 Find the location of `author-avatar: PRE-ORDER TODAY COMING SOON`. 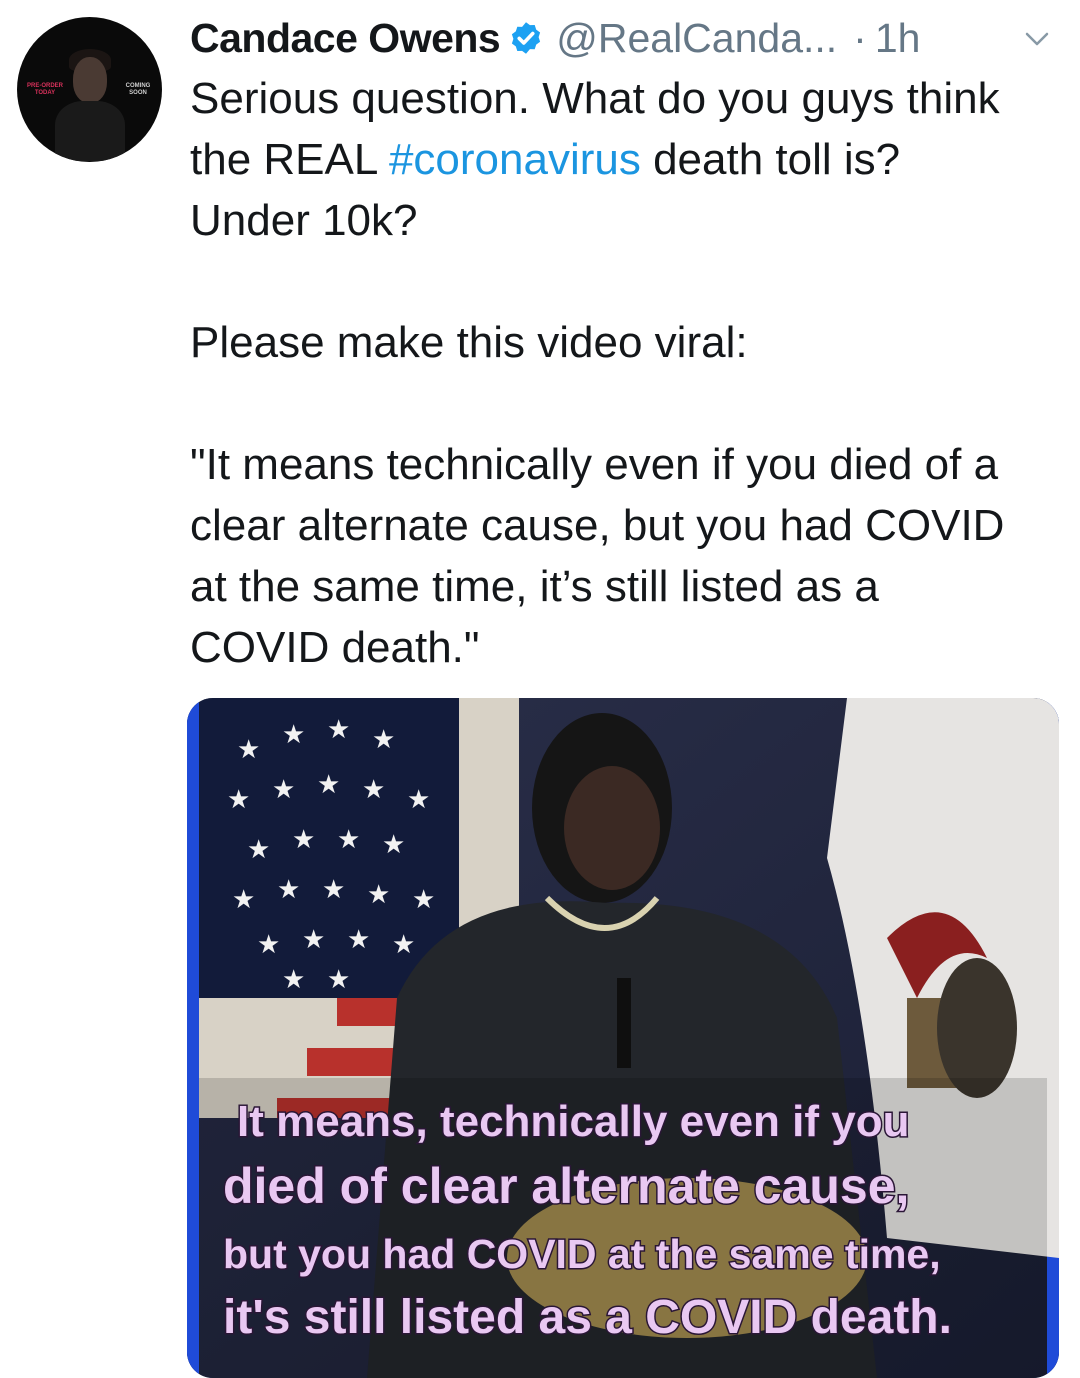

author-avatar: PRE-ORDER TODAY COMING SOON is located at coordinates (89, 89).